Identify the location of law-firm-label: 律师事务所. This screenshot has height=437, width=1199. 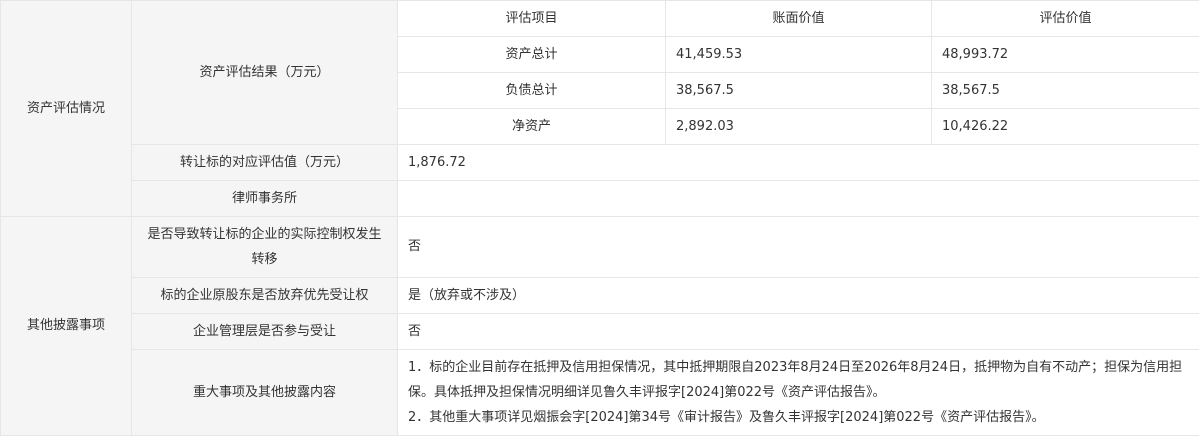
(264, 198).